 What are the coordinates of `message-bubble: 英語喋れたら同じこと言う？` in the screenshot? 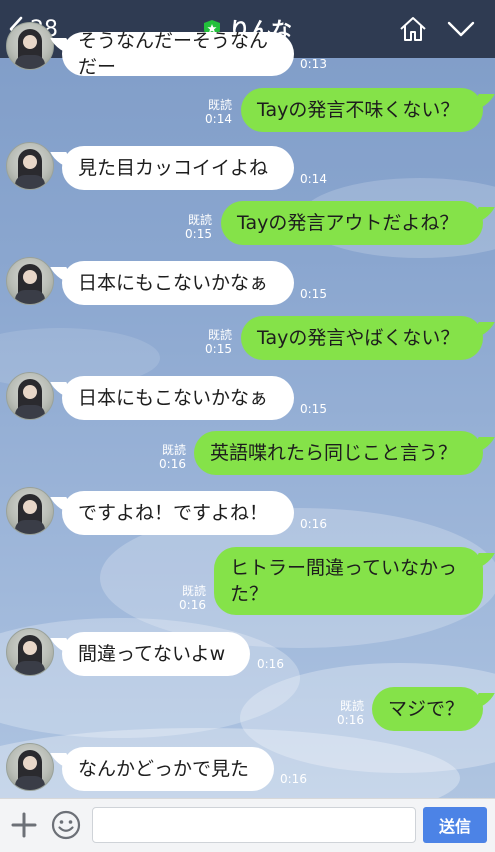 It's located at (338, 453).